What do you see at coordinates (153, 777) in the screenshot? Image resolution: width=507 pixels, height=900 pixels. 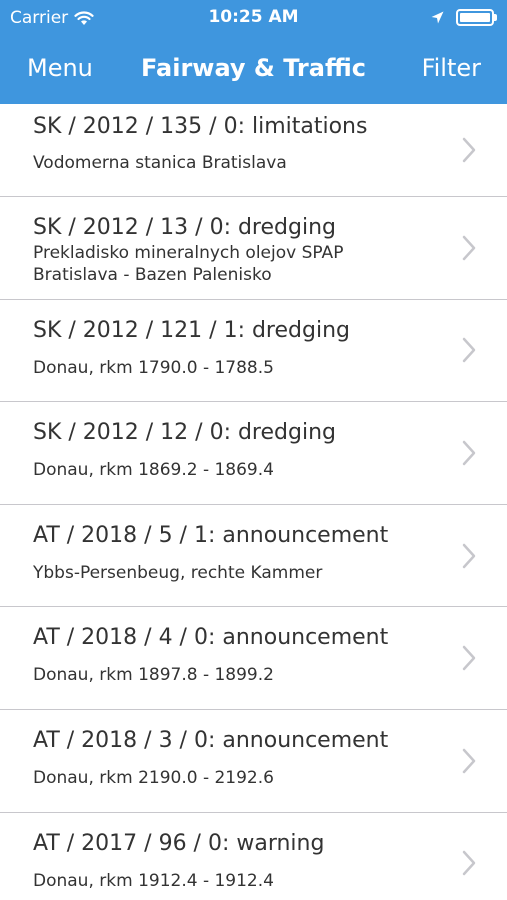 I see `item-subtitle: Donau, rkm 2190.0 - 2192.6` at bounding box center [153, 777].